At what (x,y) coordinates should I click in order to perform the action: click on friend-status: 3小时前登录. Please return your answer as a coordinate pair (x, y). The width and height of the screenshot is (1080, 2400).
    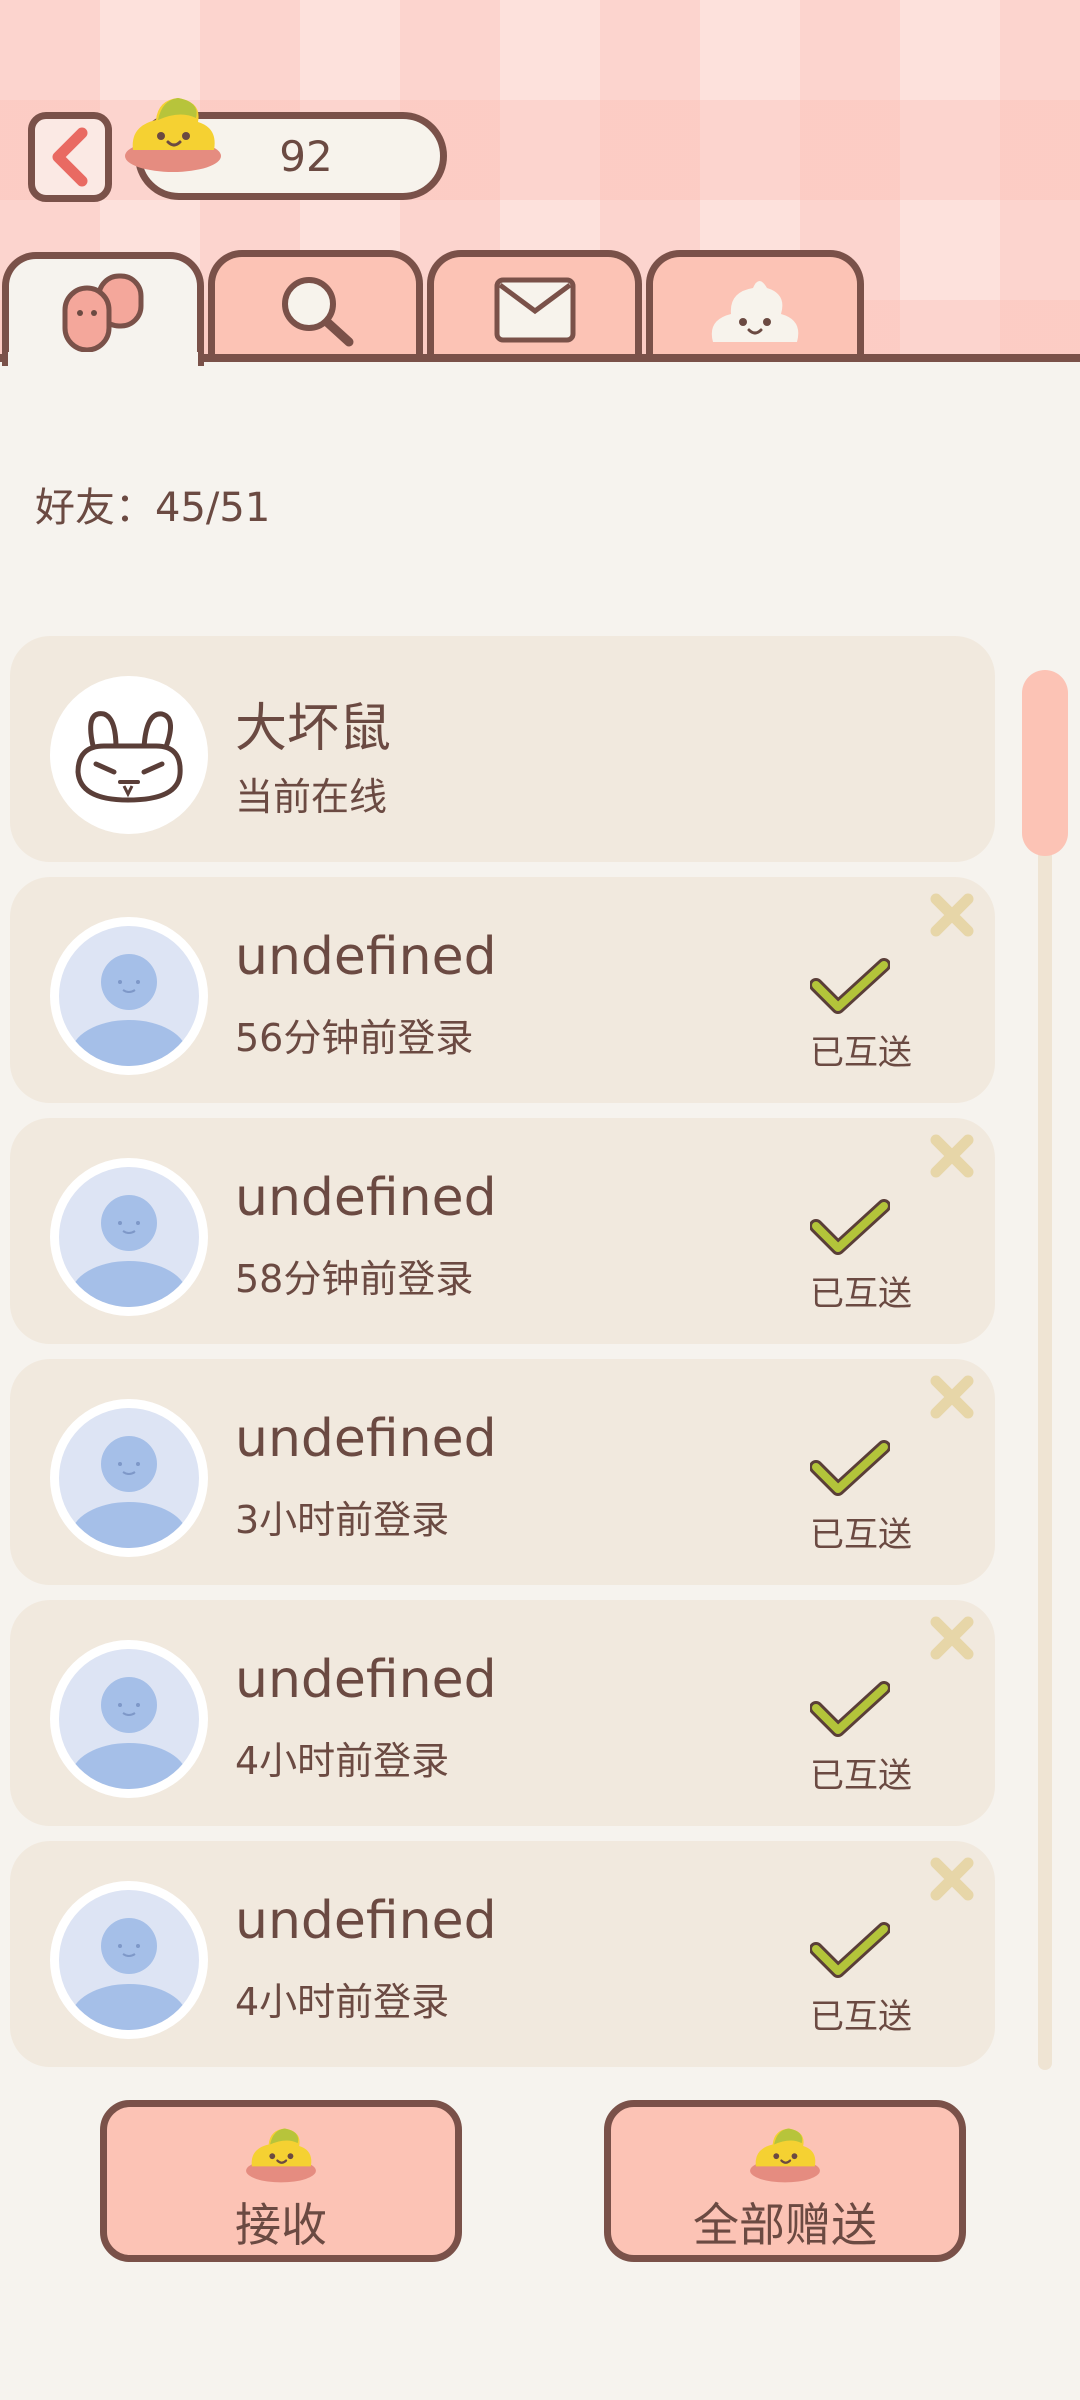
    Looking at the image, I should click on (342, 1520).